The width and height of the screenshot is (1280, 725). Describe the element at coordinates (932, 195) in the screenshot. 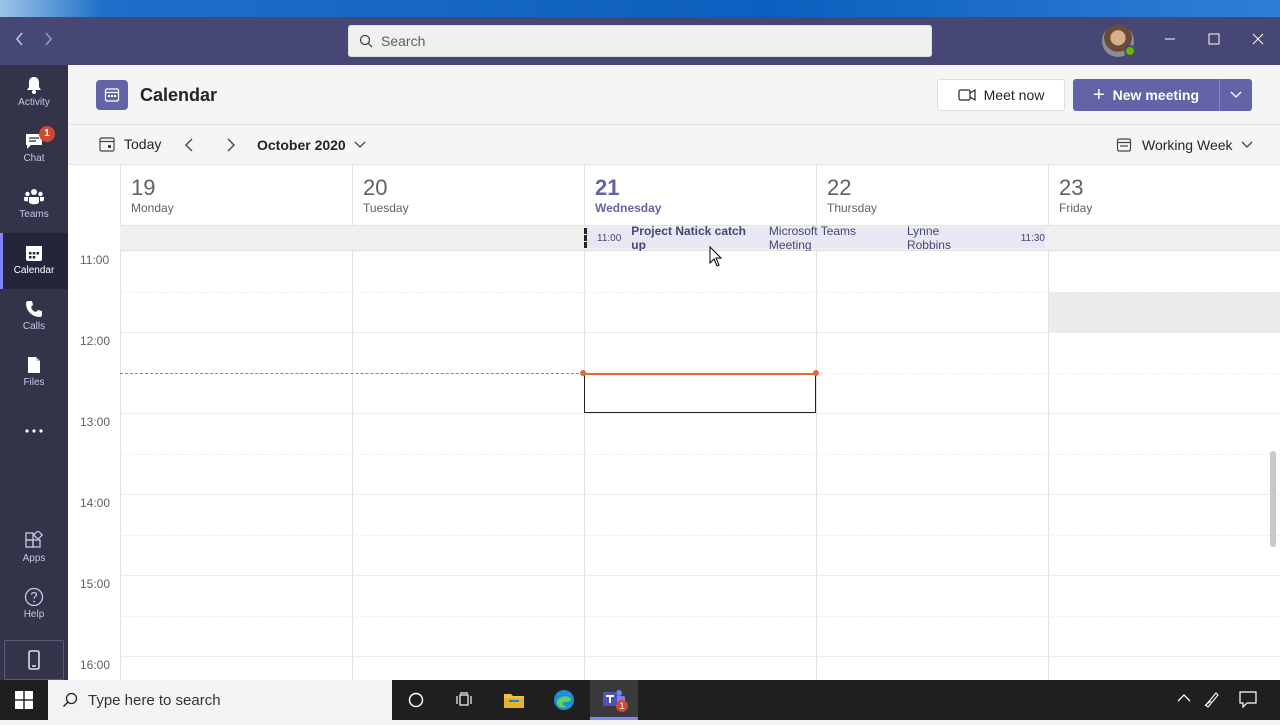

I see `day-header-thursday: 22 Thursday` at that location.